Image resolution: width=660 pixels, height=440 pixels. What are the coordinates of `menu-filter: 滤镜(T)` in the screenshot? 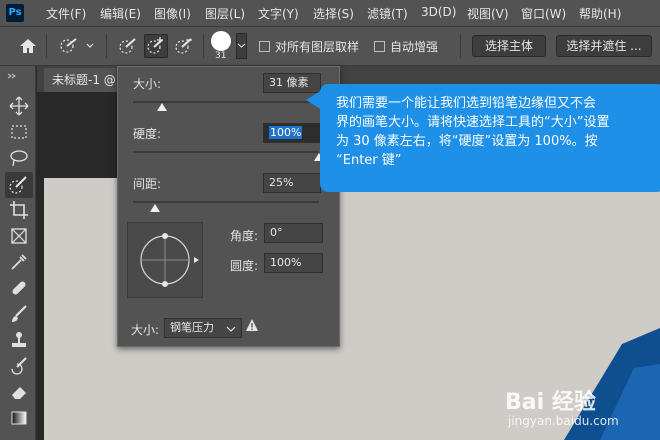 It's located at (387, 13).